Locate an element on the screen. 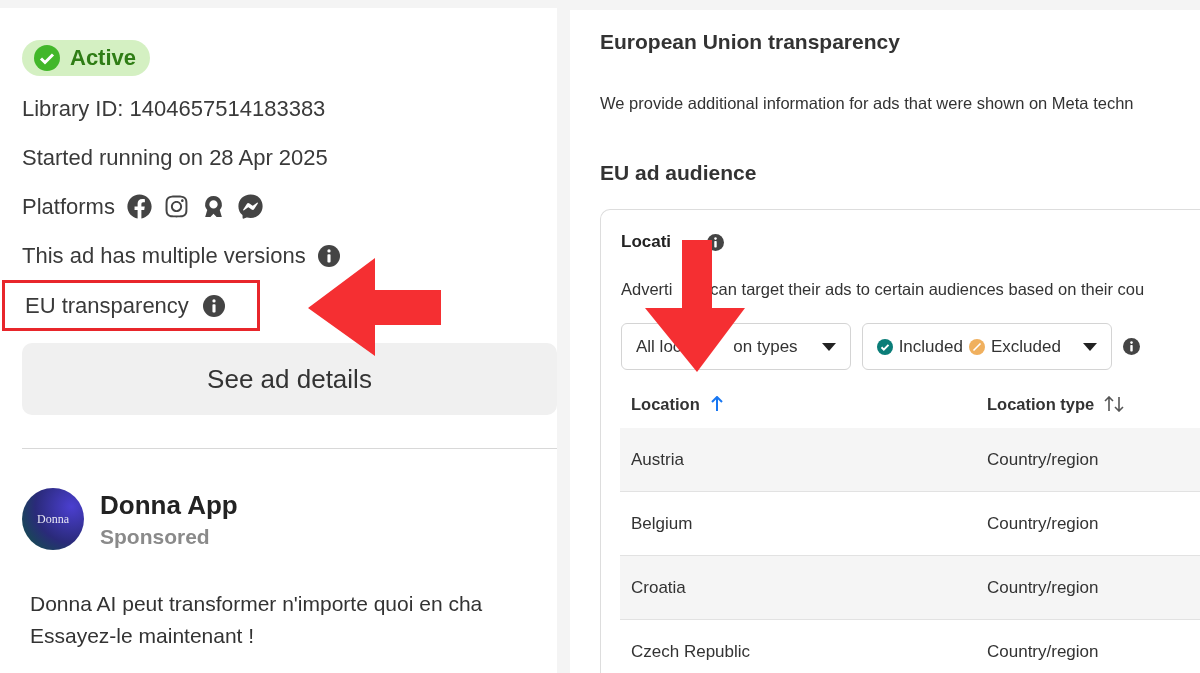 The height and width of the screenshot is (673, 1200). messenger-icon is located at coordinates (250, 206).